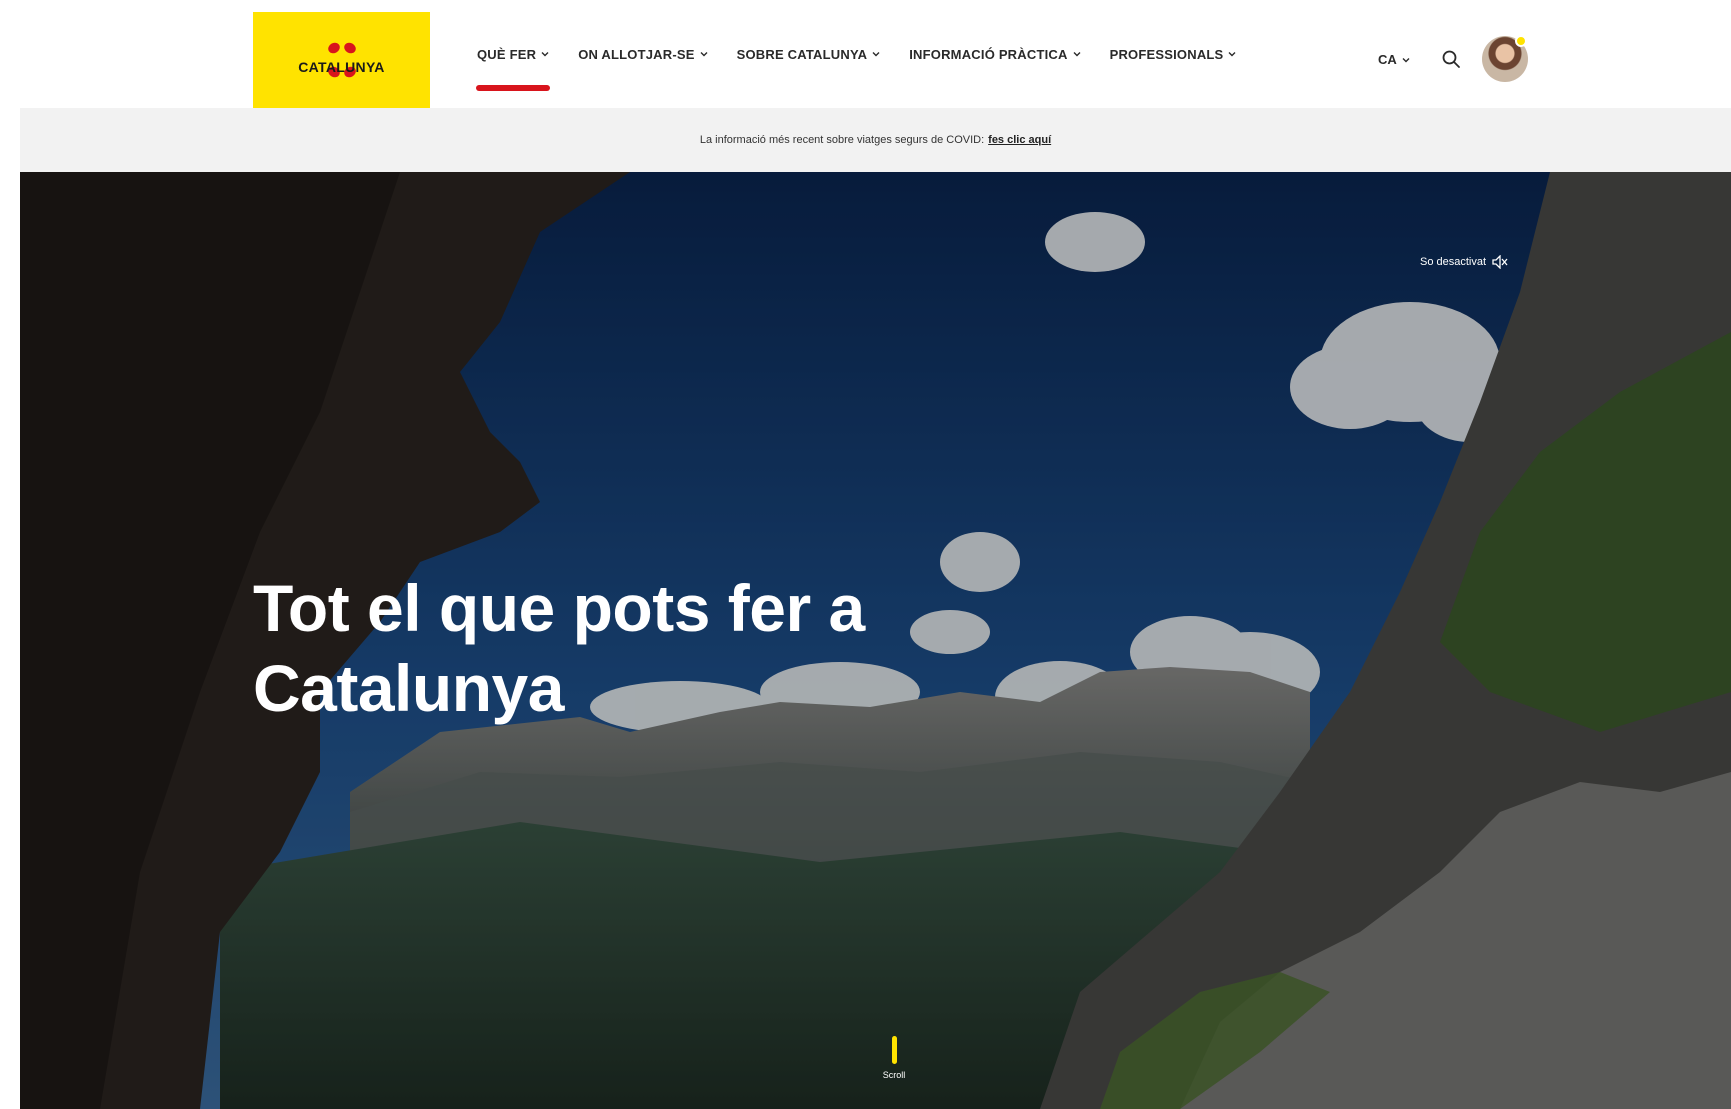 The height and width of the screenshot is (1109, 1731). What do you see at coordinates (1387, 59) in the screenshot?
I see `language-label: CA` at bounding box center [1387, 59].